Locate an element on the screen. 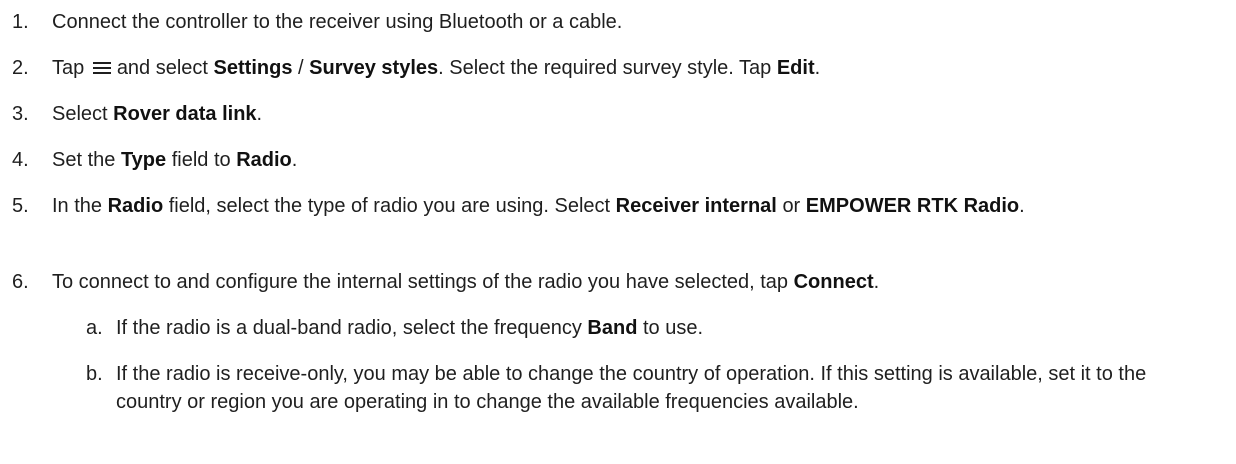  step-number: 2. is located at coordinates (20, 68).